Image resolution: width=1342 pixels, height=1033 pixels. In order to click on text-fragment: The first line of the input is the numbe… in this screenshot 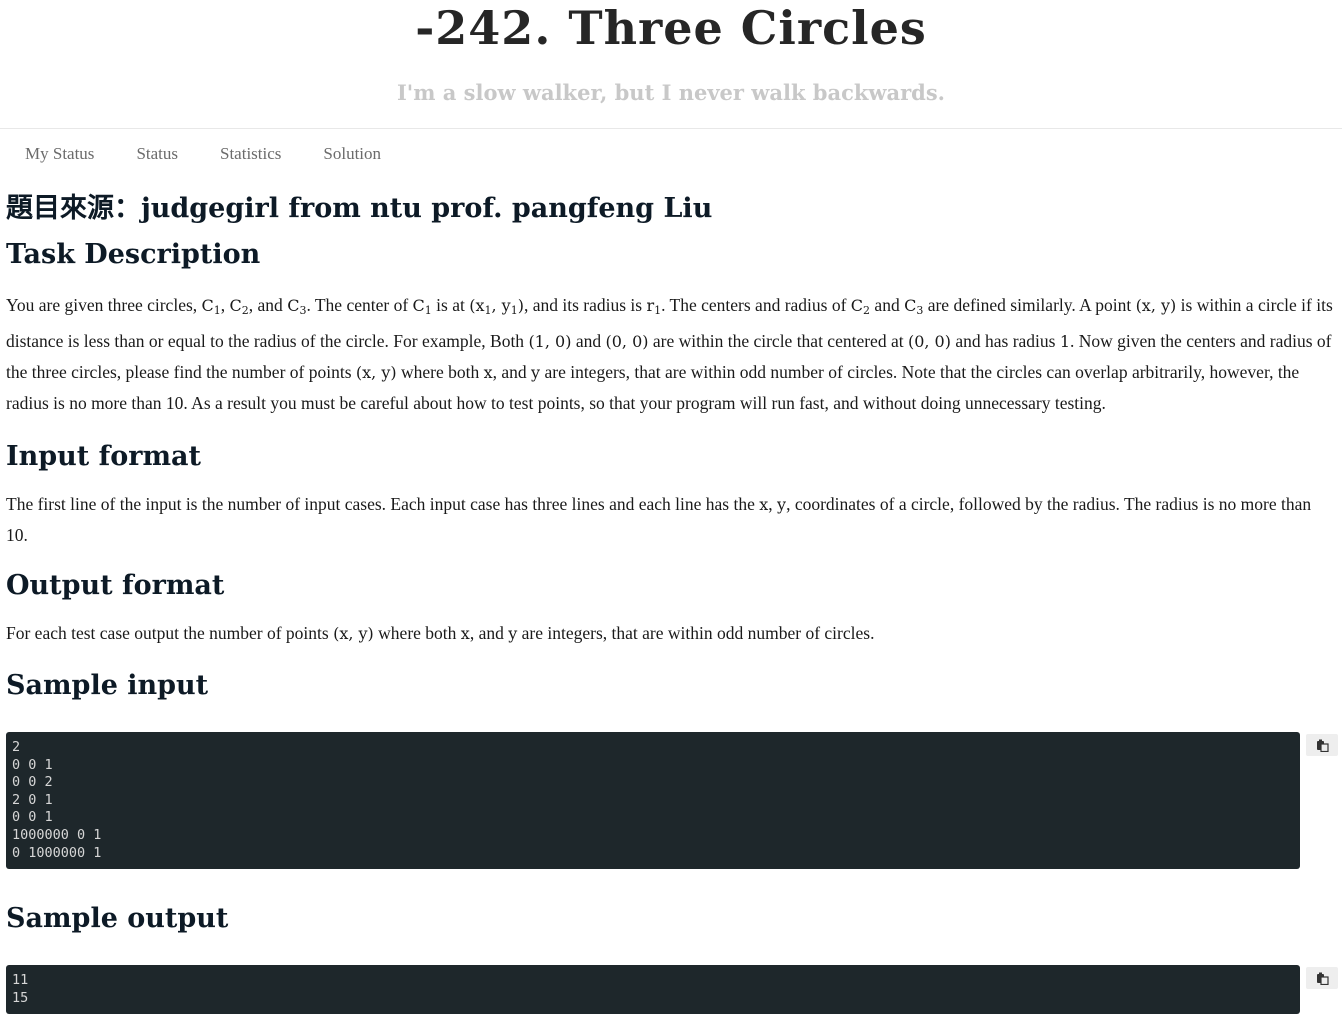, I will do `click(383, 504)`.